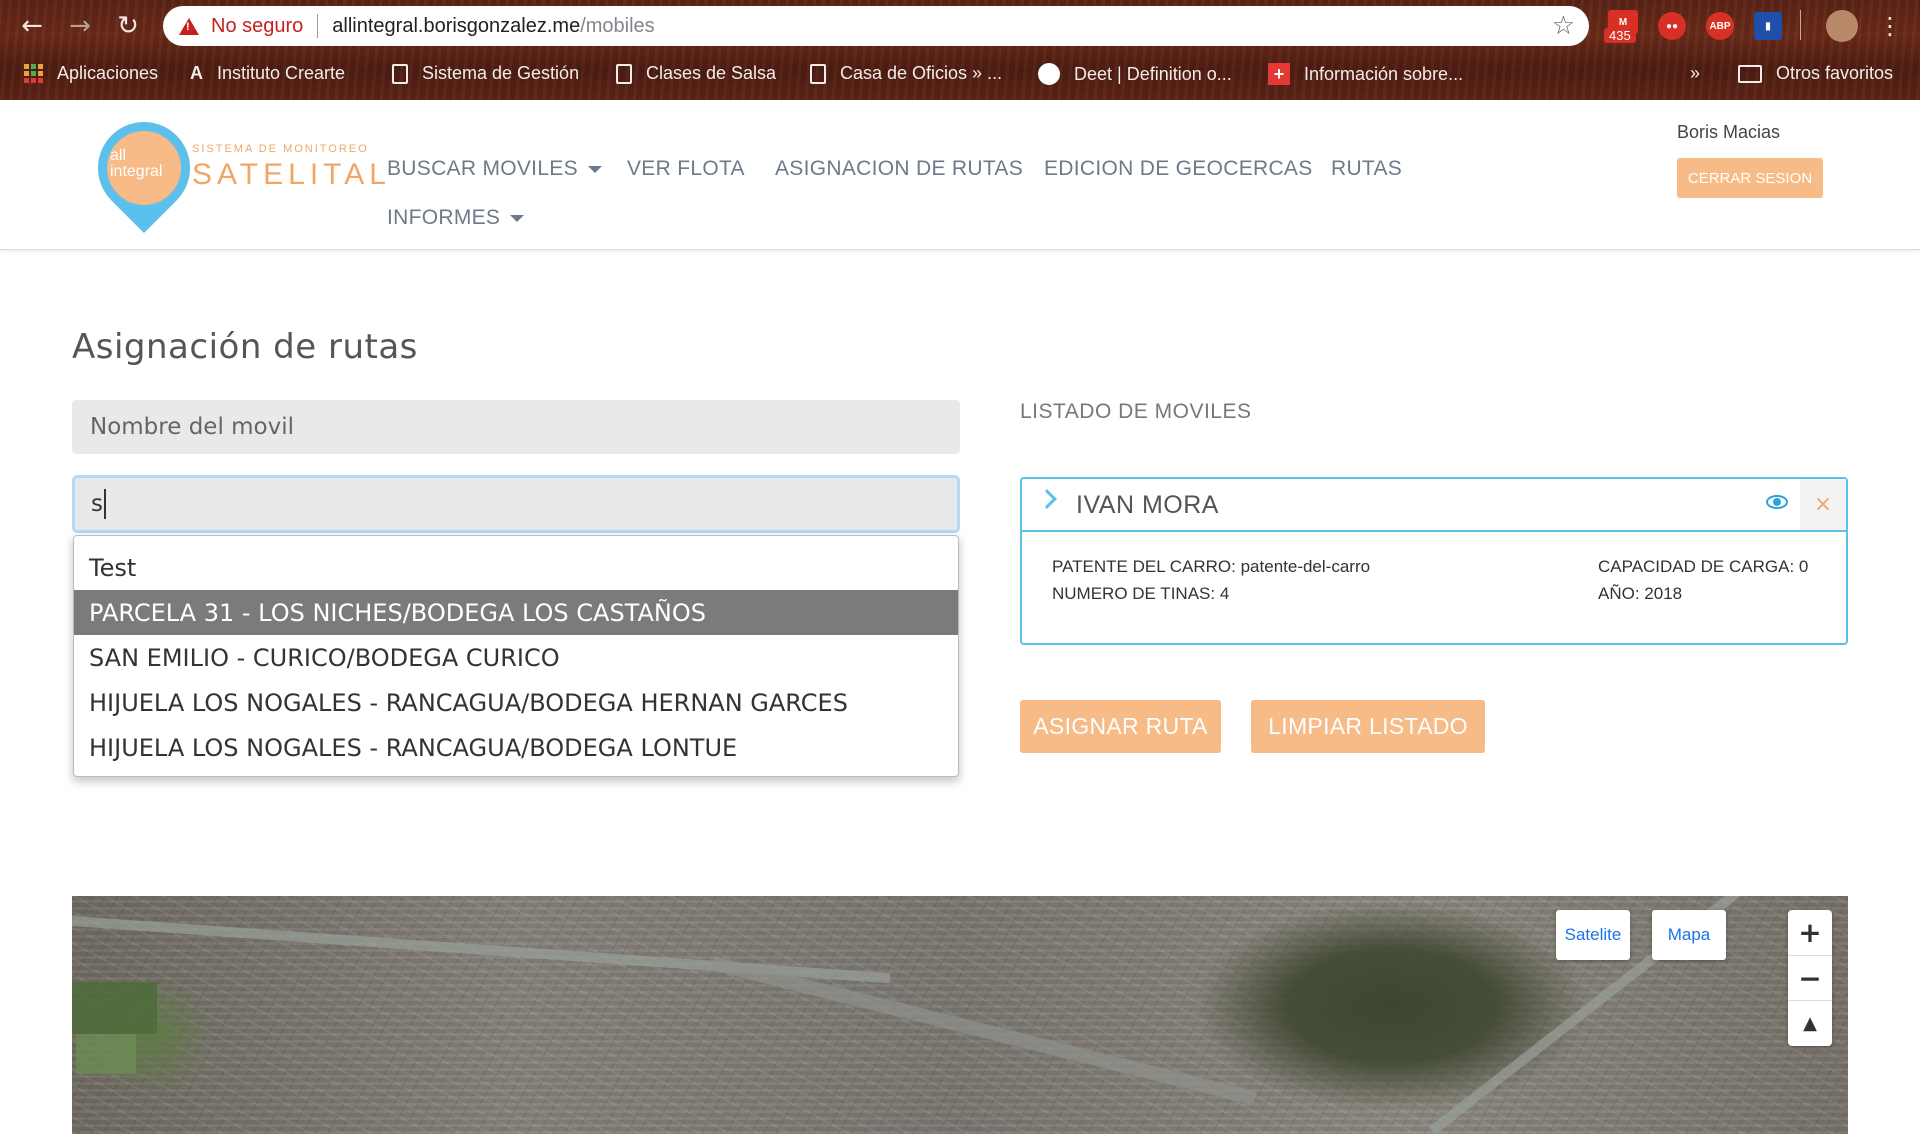 Image resolution: width=1920 pixels, height=1134 pixels. I want to click on bookmark-star-icon: ☆, so click(1563, 25).